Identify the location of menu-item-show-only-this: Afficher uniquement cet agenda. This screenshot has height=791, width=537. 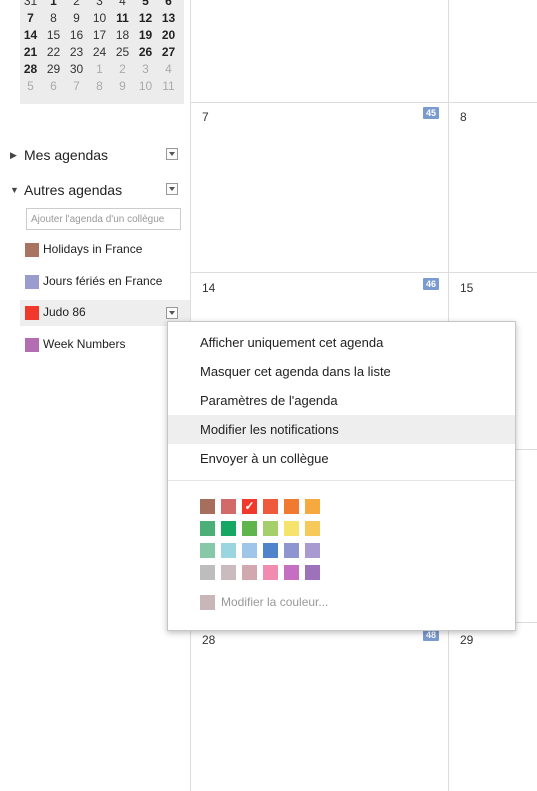
(341, 342).